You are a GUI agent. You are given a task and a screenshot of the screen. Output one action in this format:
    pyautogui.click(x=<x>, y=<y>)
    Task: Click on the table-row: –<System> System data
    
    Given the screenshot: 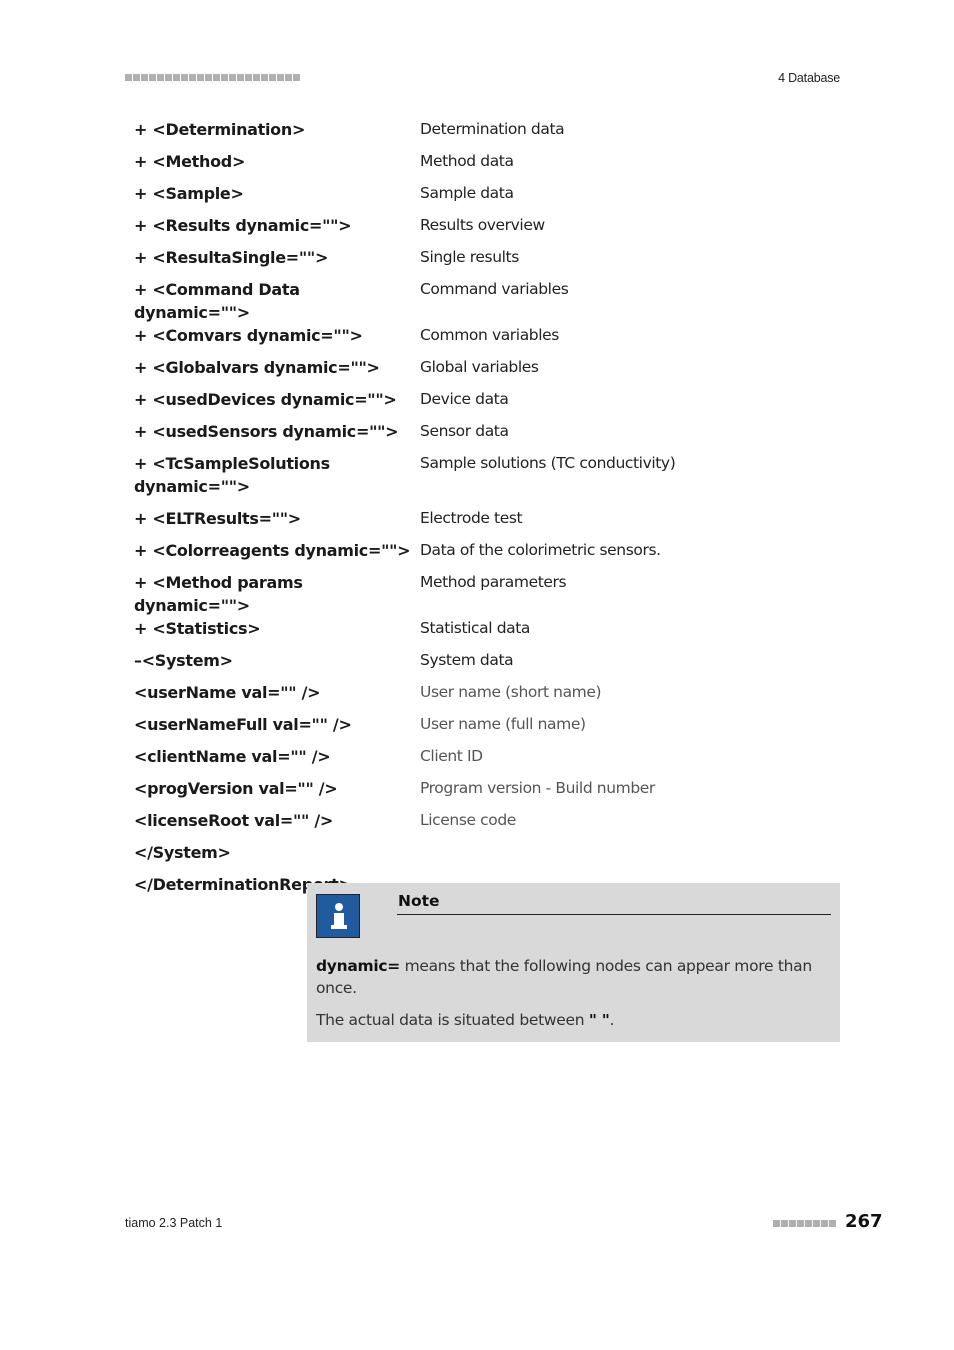 What is the action you would take?
    pyautogui.click(x=434, y=665)
    